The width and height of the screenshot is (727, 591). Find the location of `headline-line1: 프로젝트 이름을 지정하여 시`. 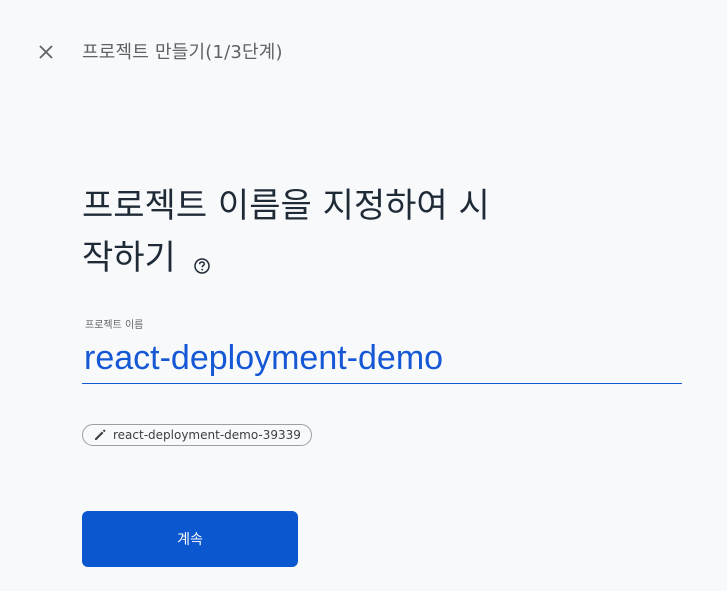

headline-line1: 프로젝트 이름을 지정하여 시 is located at coordinates (286, 206).